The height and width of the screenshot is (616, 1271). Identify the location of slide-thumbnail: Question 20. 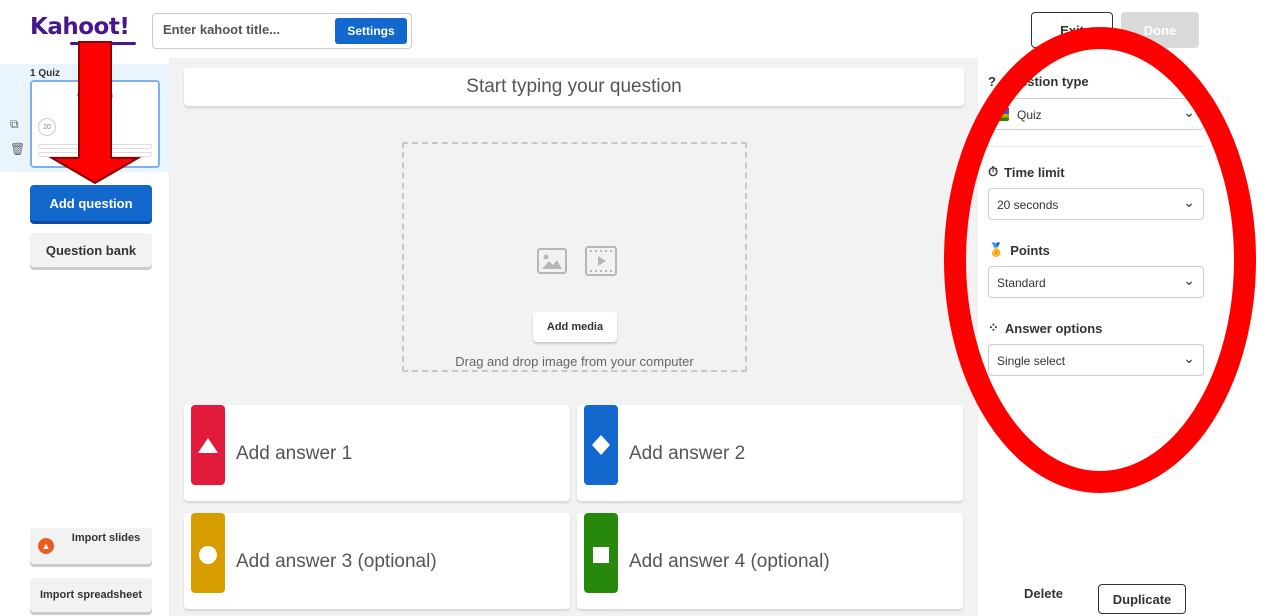
(95, 124).